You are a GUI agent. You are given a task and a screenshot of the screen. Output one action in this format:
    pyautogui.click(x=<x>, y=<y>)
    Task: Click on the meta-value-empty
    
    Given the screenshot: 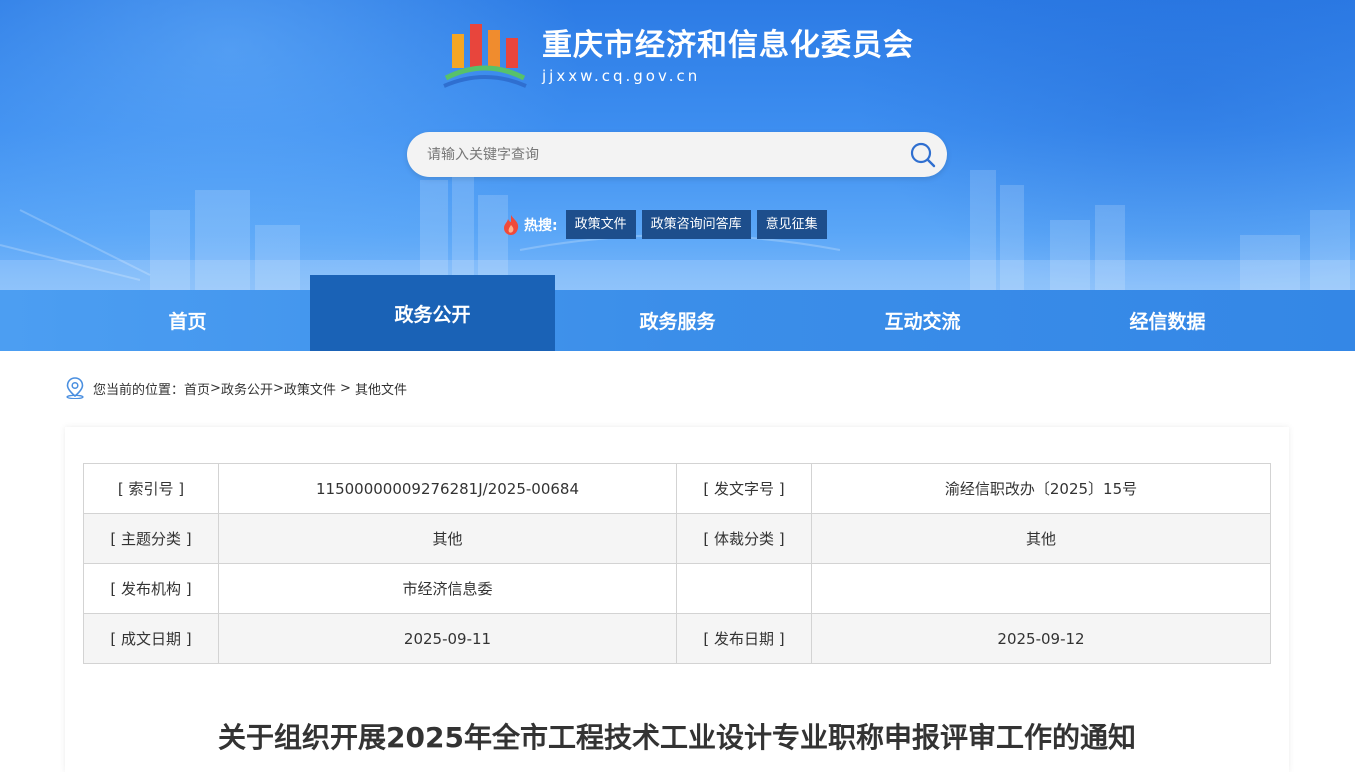 What is the action you would take?
    pyautogui.click(x=1041, y=588)
    